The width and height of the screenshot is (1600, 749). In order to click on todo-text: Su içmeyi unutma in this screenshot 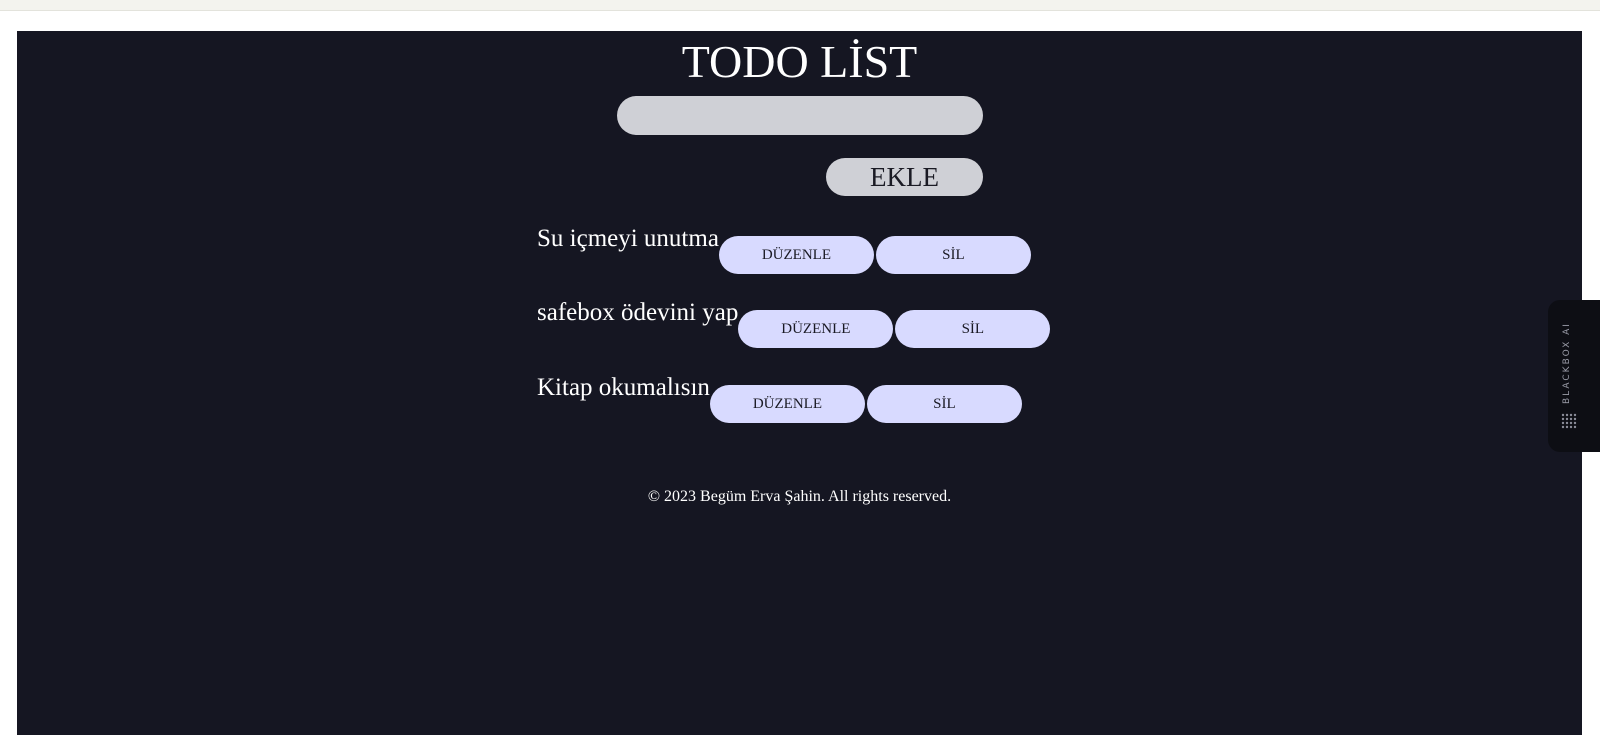, I will do `click(628, 238)`.